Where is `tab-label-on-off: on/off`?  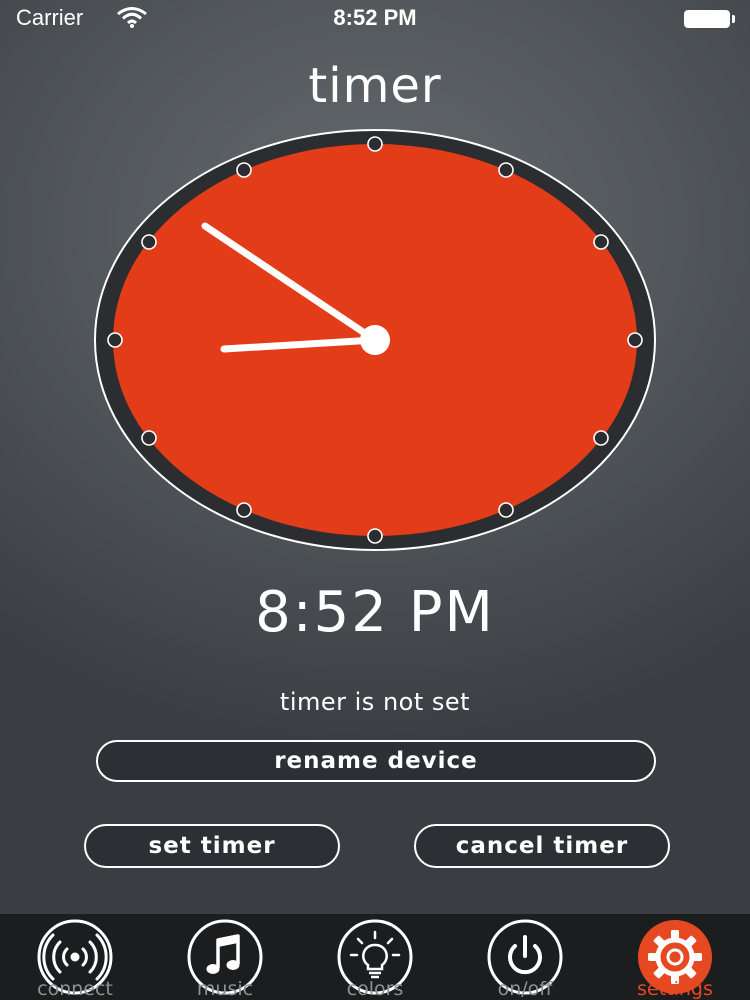 tab-label-on-off: on/off is located at coordinates (525, 989).